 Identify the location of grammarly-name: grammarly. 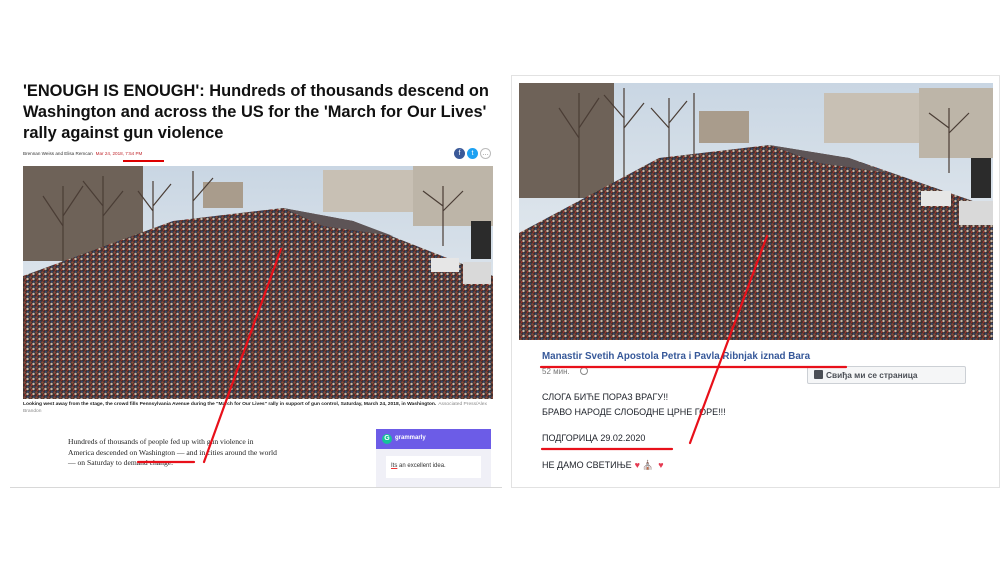
(410, 438).